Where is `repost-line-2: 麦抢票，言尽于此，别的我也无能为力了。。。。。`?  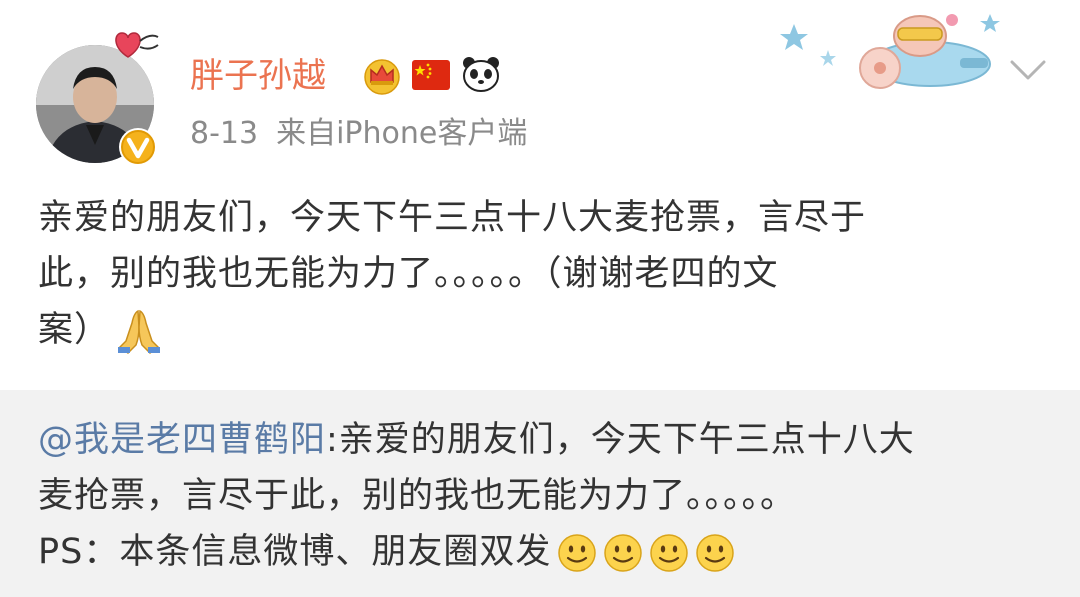
repost-line-2: 麦抢票，言尽于此，别的我也无能为力了。。。。。 is located at coordinates (417, 496).